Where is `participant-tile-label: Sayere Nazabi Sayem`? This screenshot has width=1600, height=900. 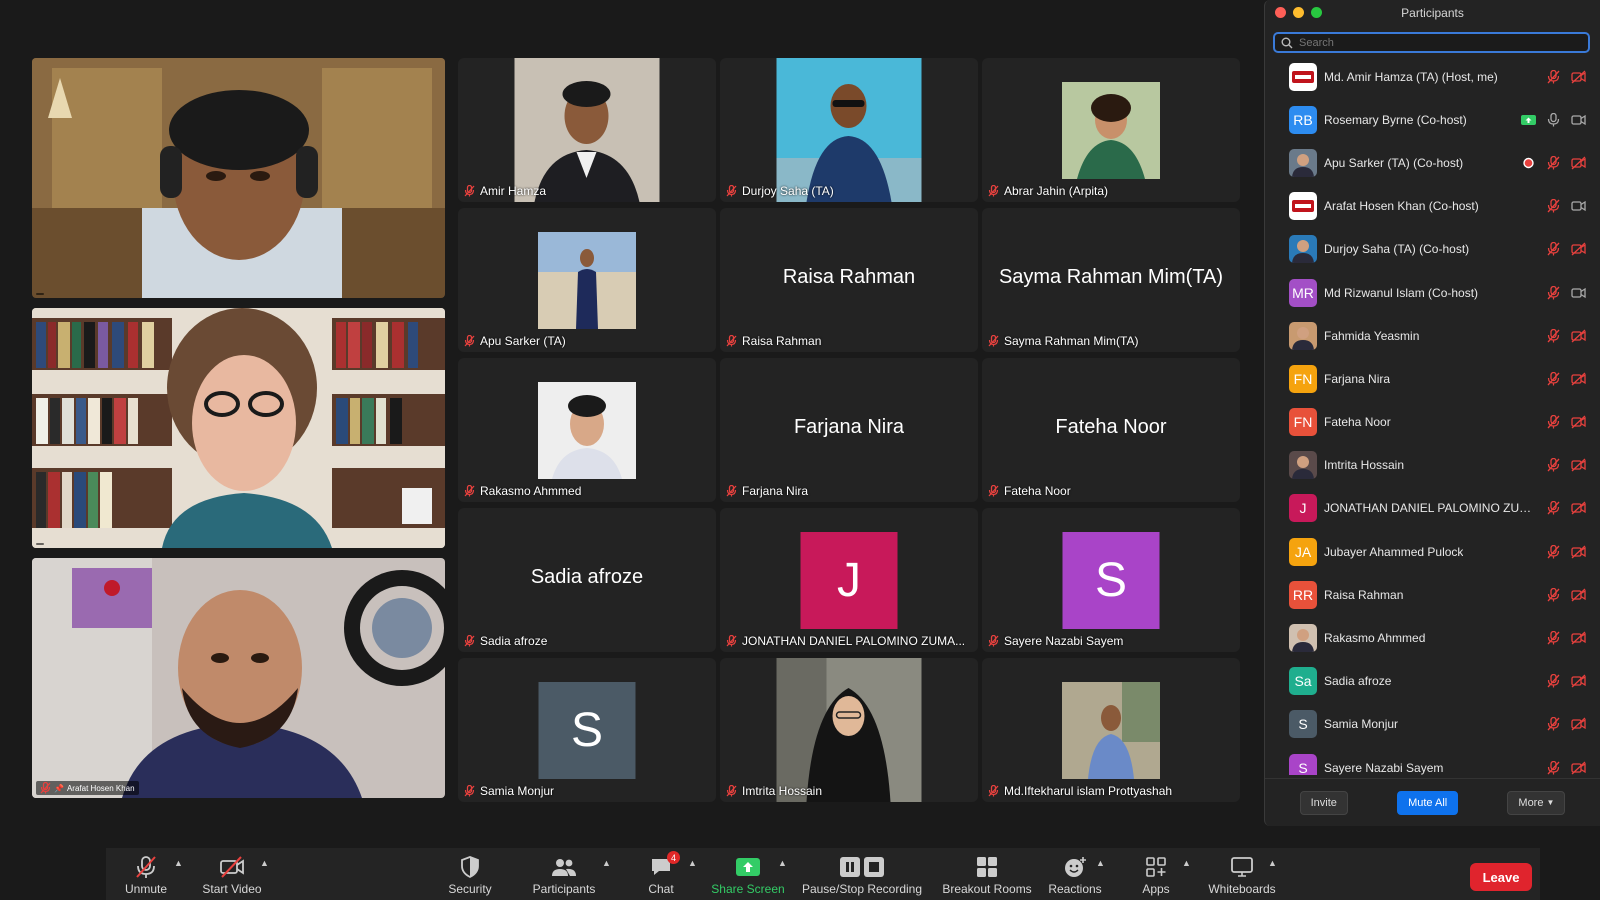 participant-tile-label: Sayere Nazabi Sayem is located at coordinates (1055, 641).